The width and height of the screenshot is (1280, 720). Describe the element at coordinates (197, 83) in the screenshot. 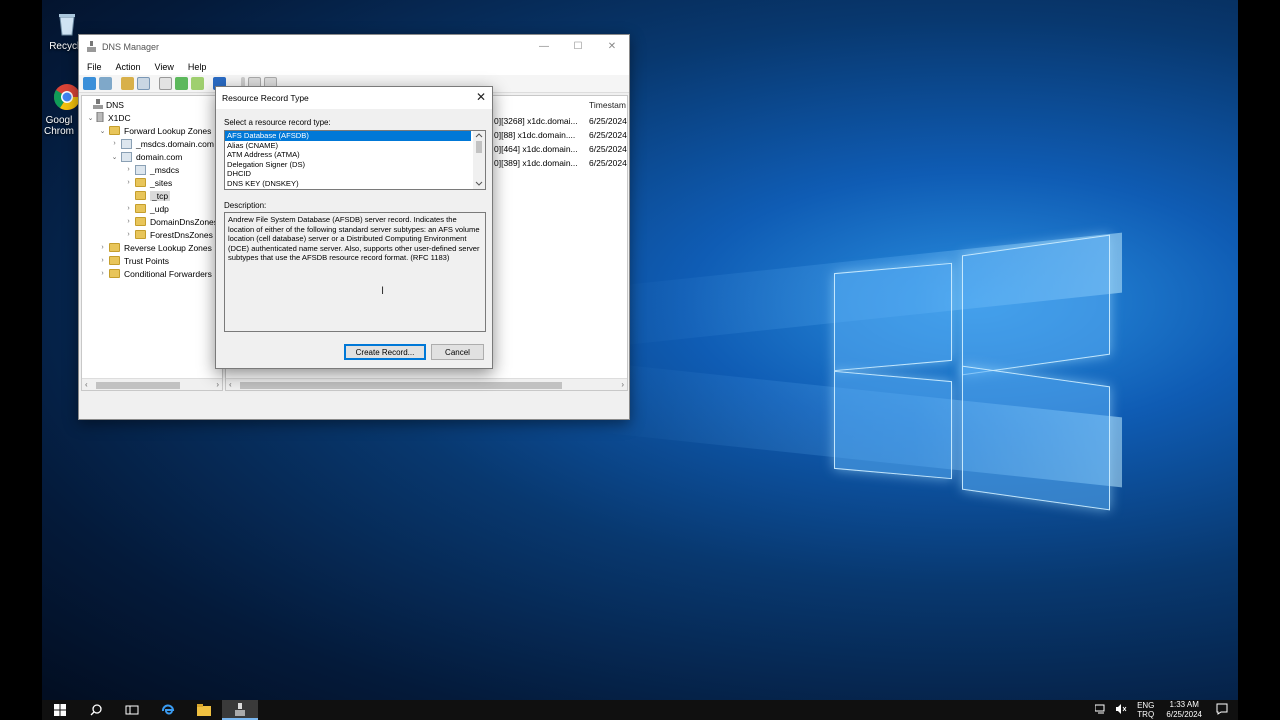

I see `export-icon` at that location.